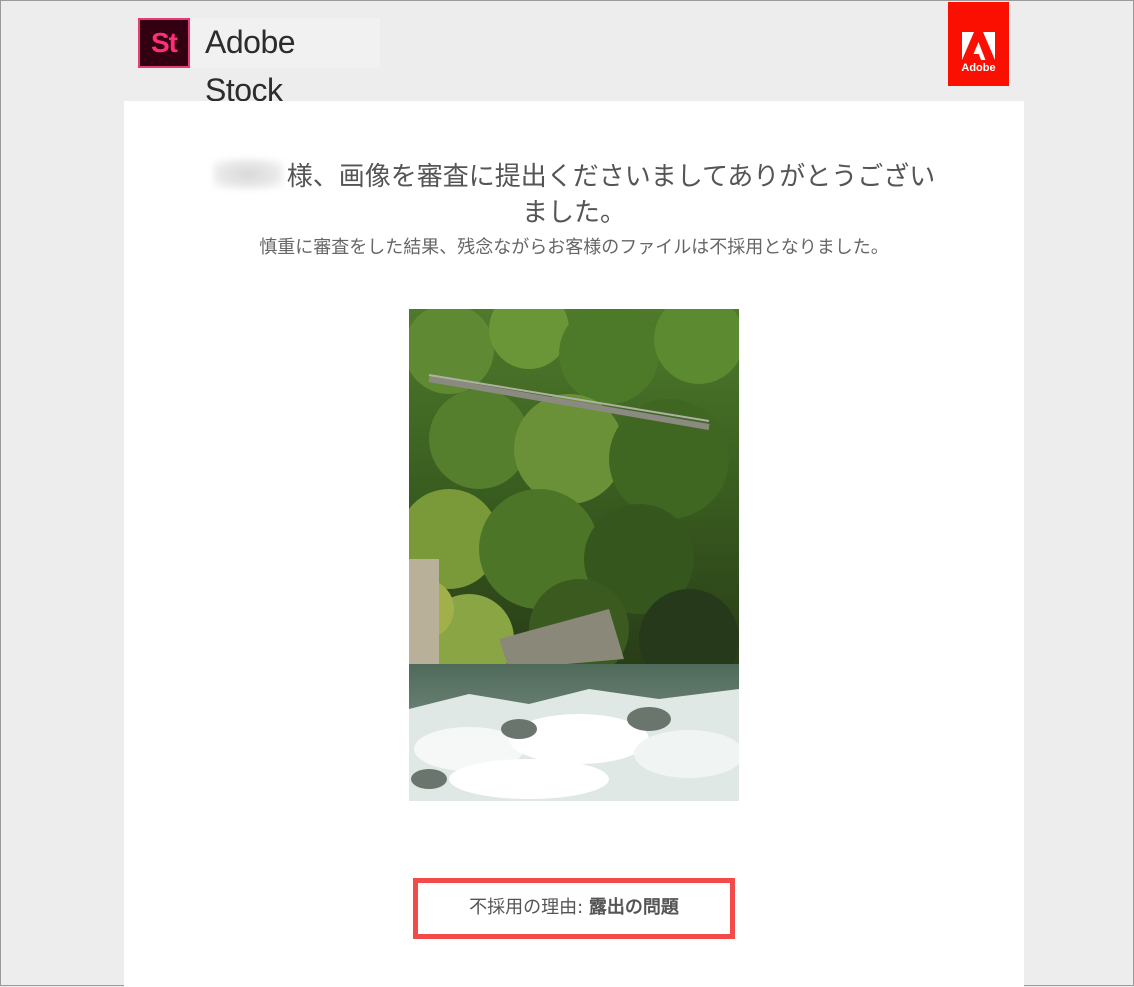 This screenshot has width=1134, height=987. Describe the element at coordinates (164, 43) in the screenshot. I see `adobe-stock-app-icon: St` at that location.